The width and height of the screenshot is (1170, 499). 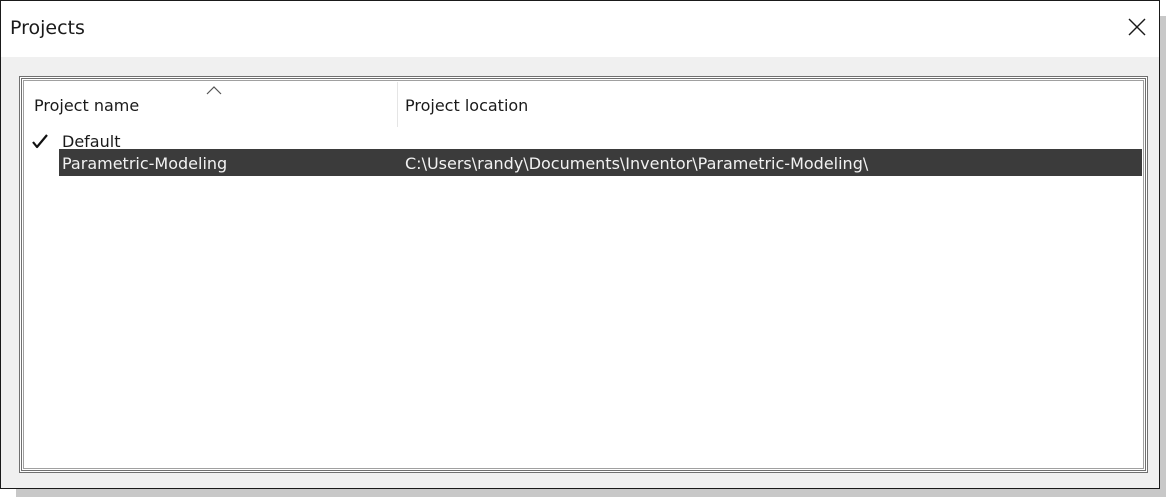 What do you see at coordinates (467, 105) in the screenshot?
I see `column-label: Project location` at bounding box center [467, 105].